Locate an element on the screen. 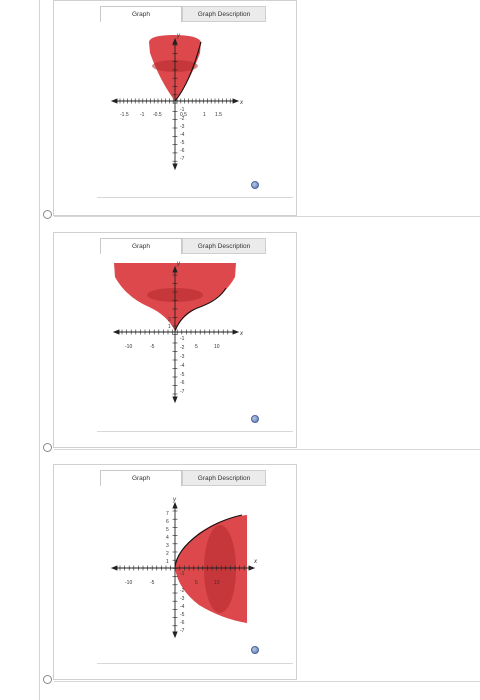 Image resolution: width=480 pixels, height=700 pixels. y-tick-label: 6 is located at coordinates (167, 522).